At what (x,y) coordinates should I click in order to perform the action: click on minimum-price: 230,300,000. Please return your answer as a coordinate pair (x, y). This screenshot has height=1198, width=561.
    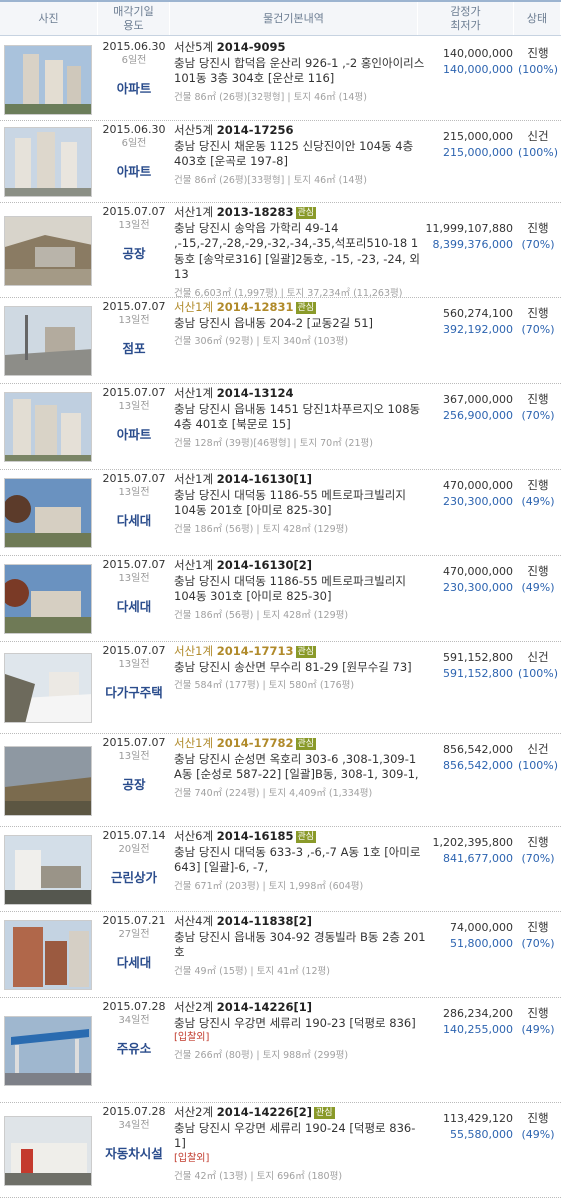
    Looking at the image, I should click on (478, 501).